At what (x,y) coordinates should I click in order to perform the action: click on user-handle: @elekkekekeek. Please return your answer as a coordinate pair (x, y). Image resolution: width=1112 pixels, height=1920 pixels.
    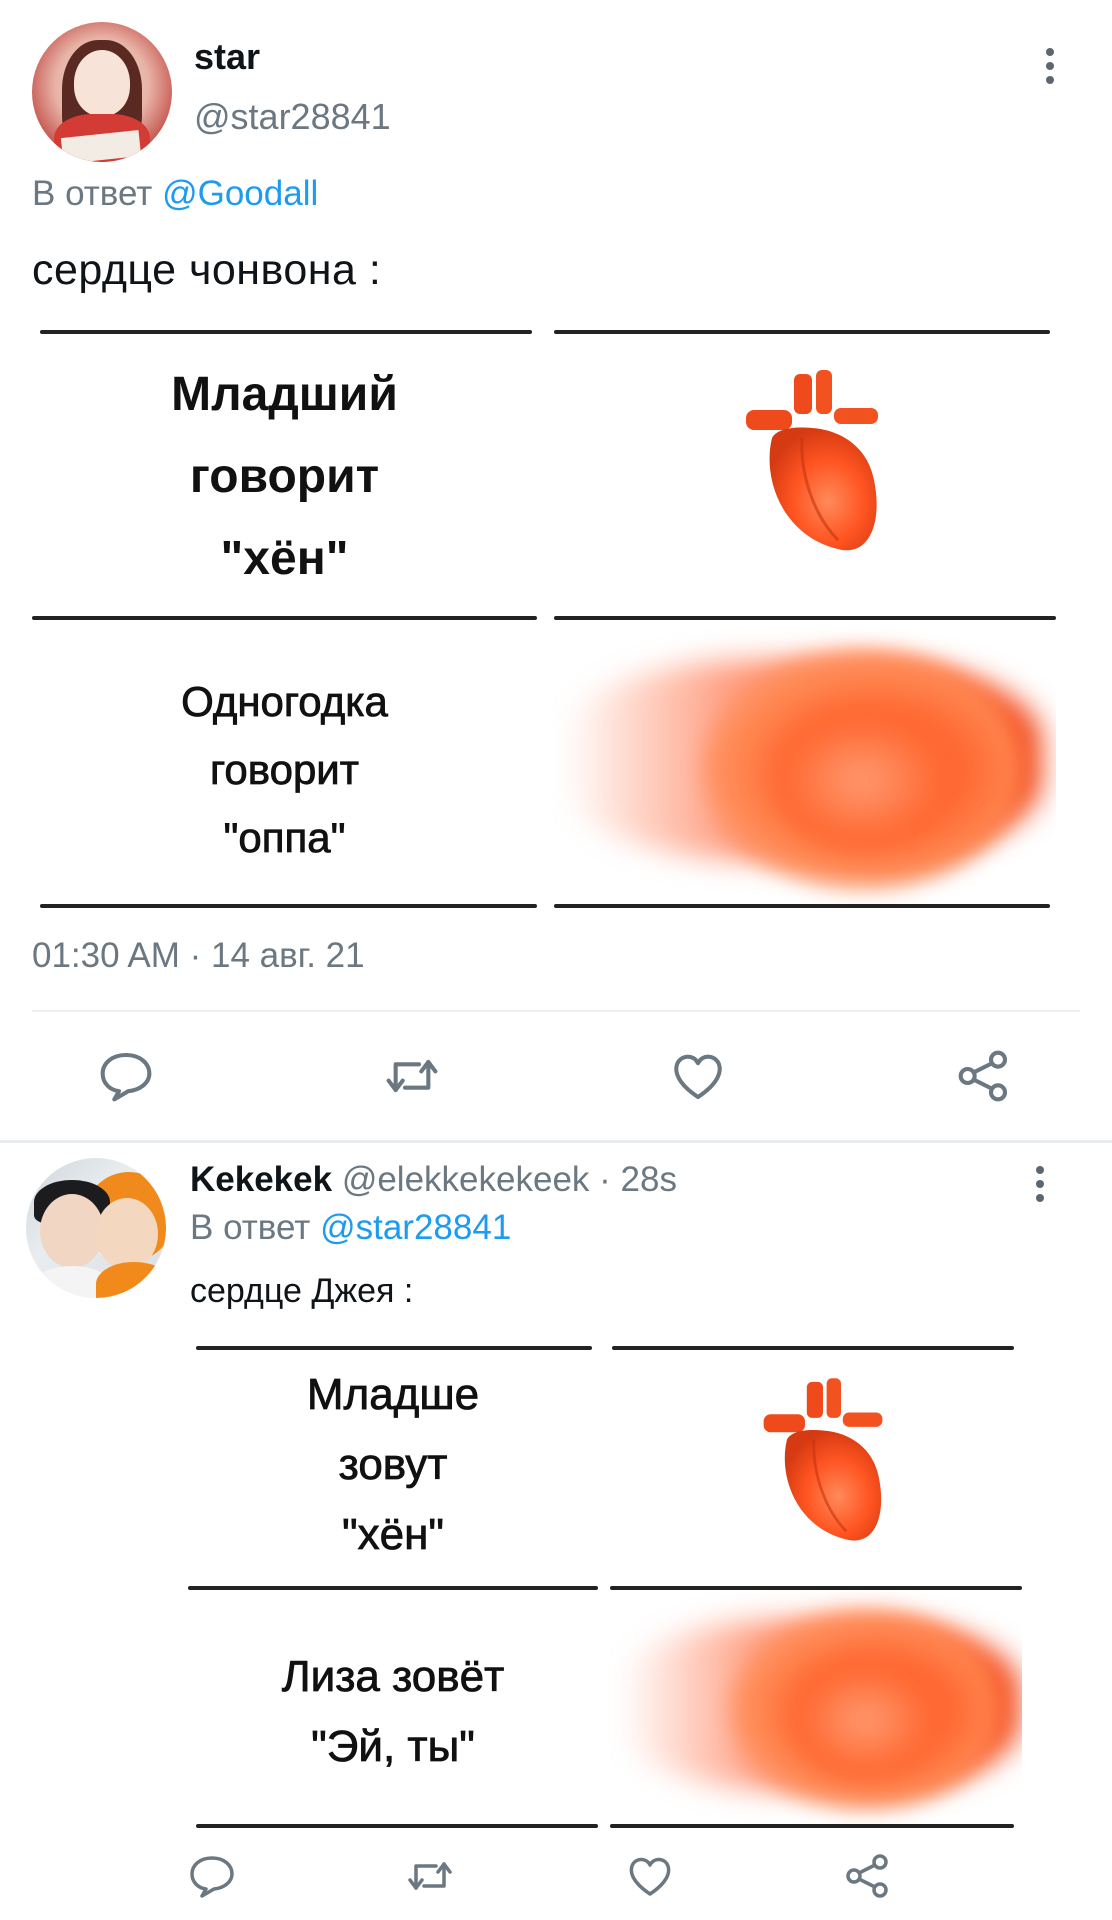
    Looking at the image, I should click on (466, 1179).